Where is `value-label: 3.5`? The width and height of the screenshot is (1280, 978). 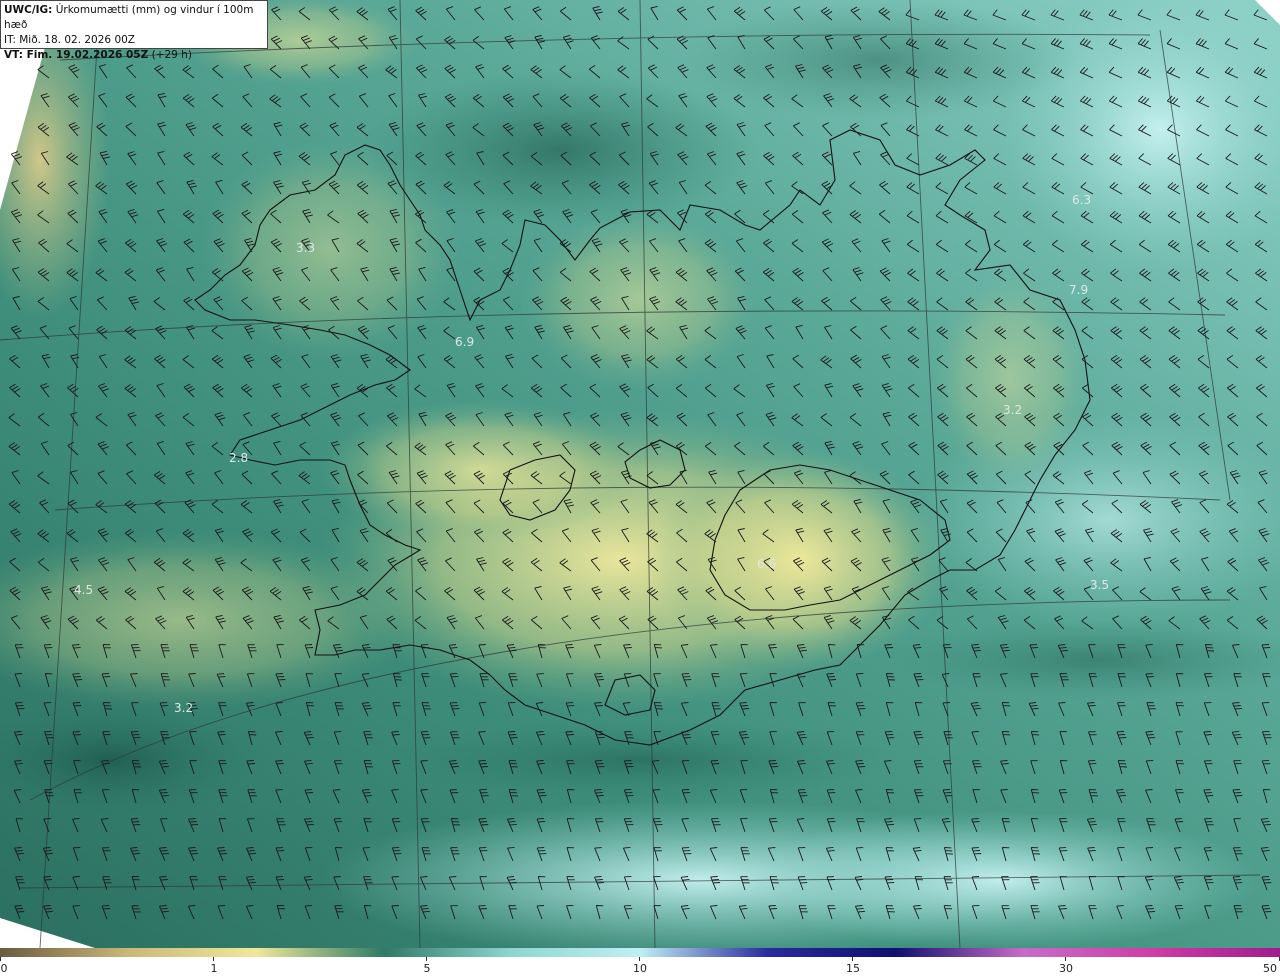
value-label: 3.5 is located at coordinates (1099, 585).